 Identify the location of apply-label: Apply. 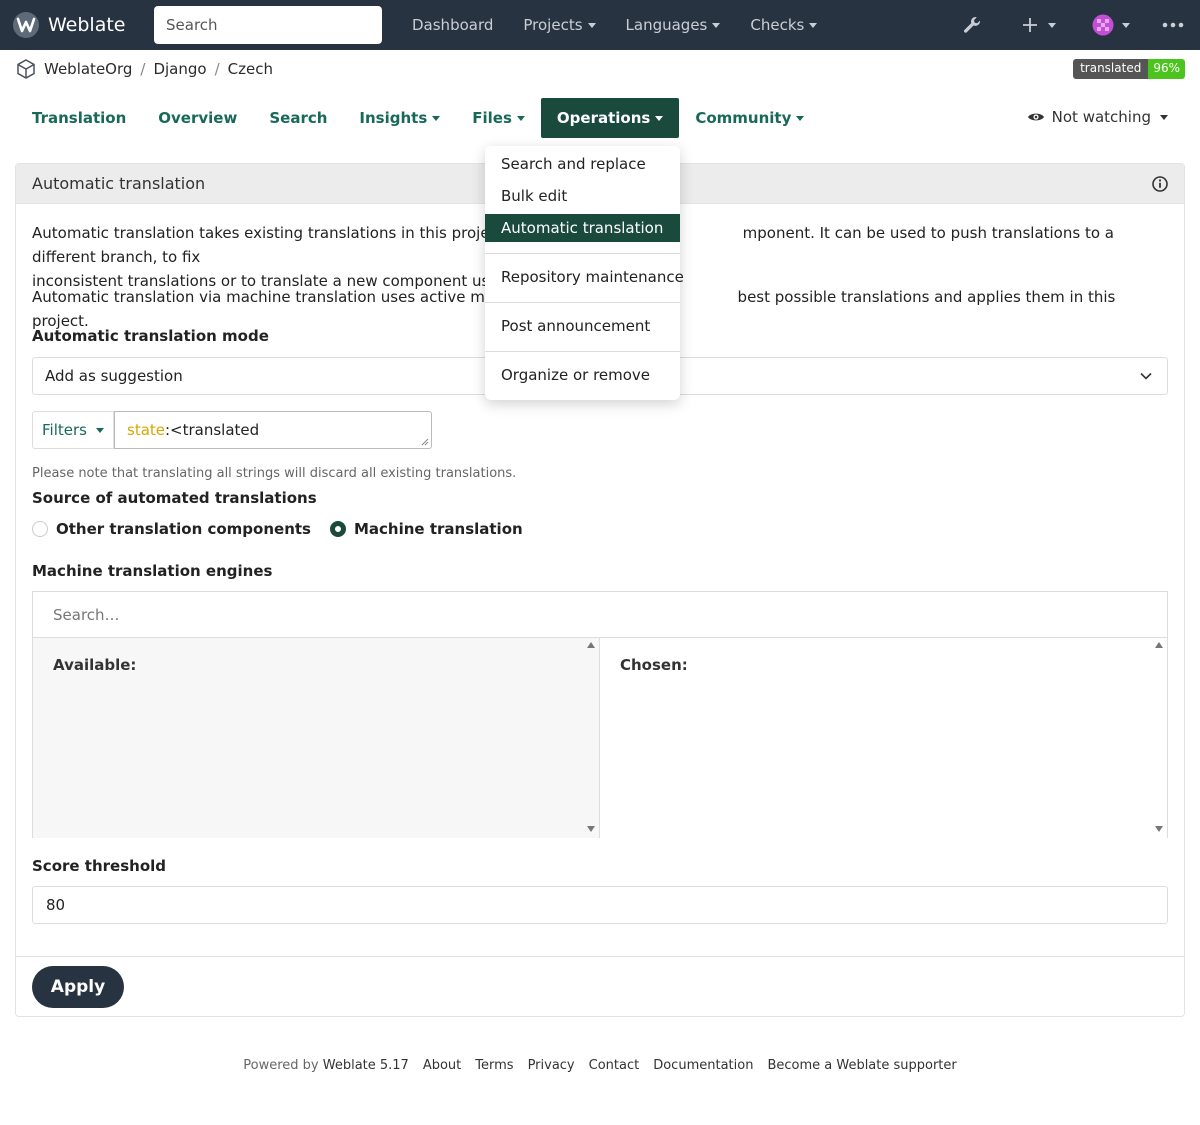
(78, 987).